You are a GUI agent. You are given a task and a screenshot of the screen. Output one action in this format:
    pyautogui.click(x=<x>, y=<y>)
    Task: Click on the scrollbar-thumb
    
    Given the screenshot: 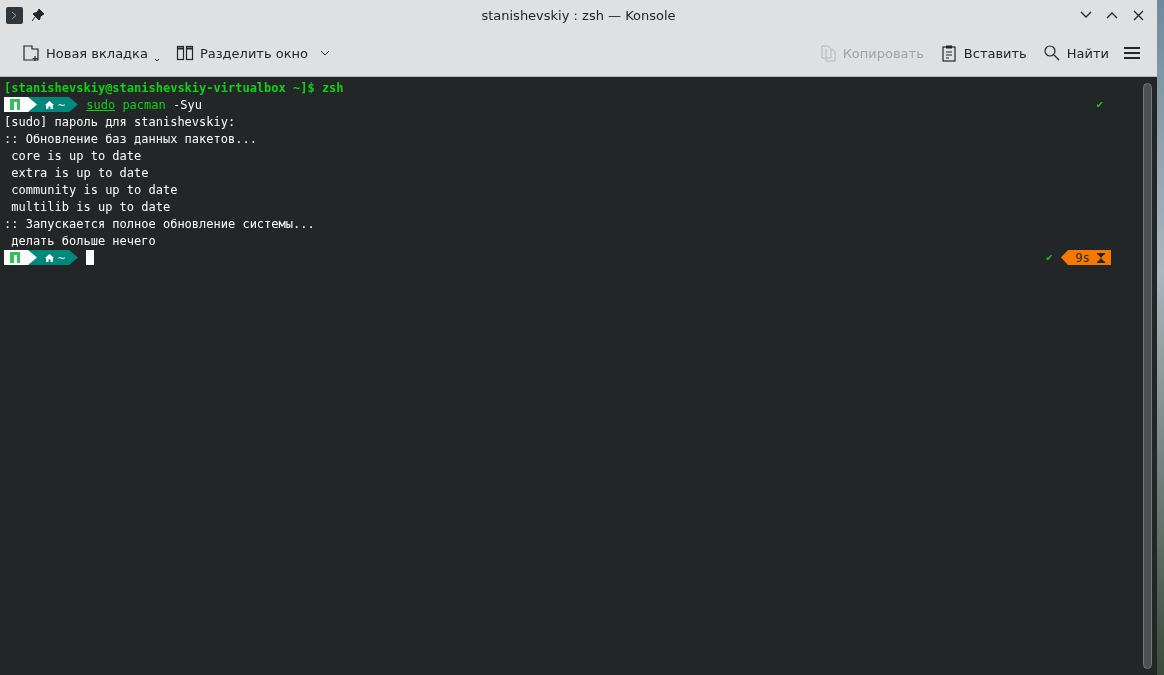 What is the action you would take?
    pyautogui.click(x=1147, y=376)
    